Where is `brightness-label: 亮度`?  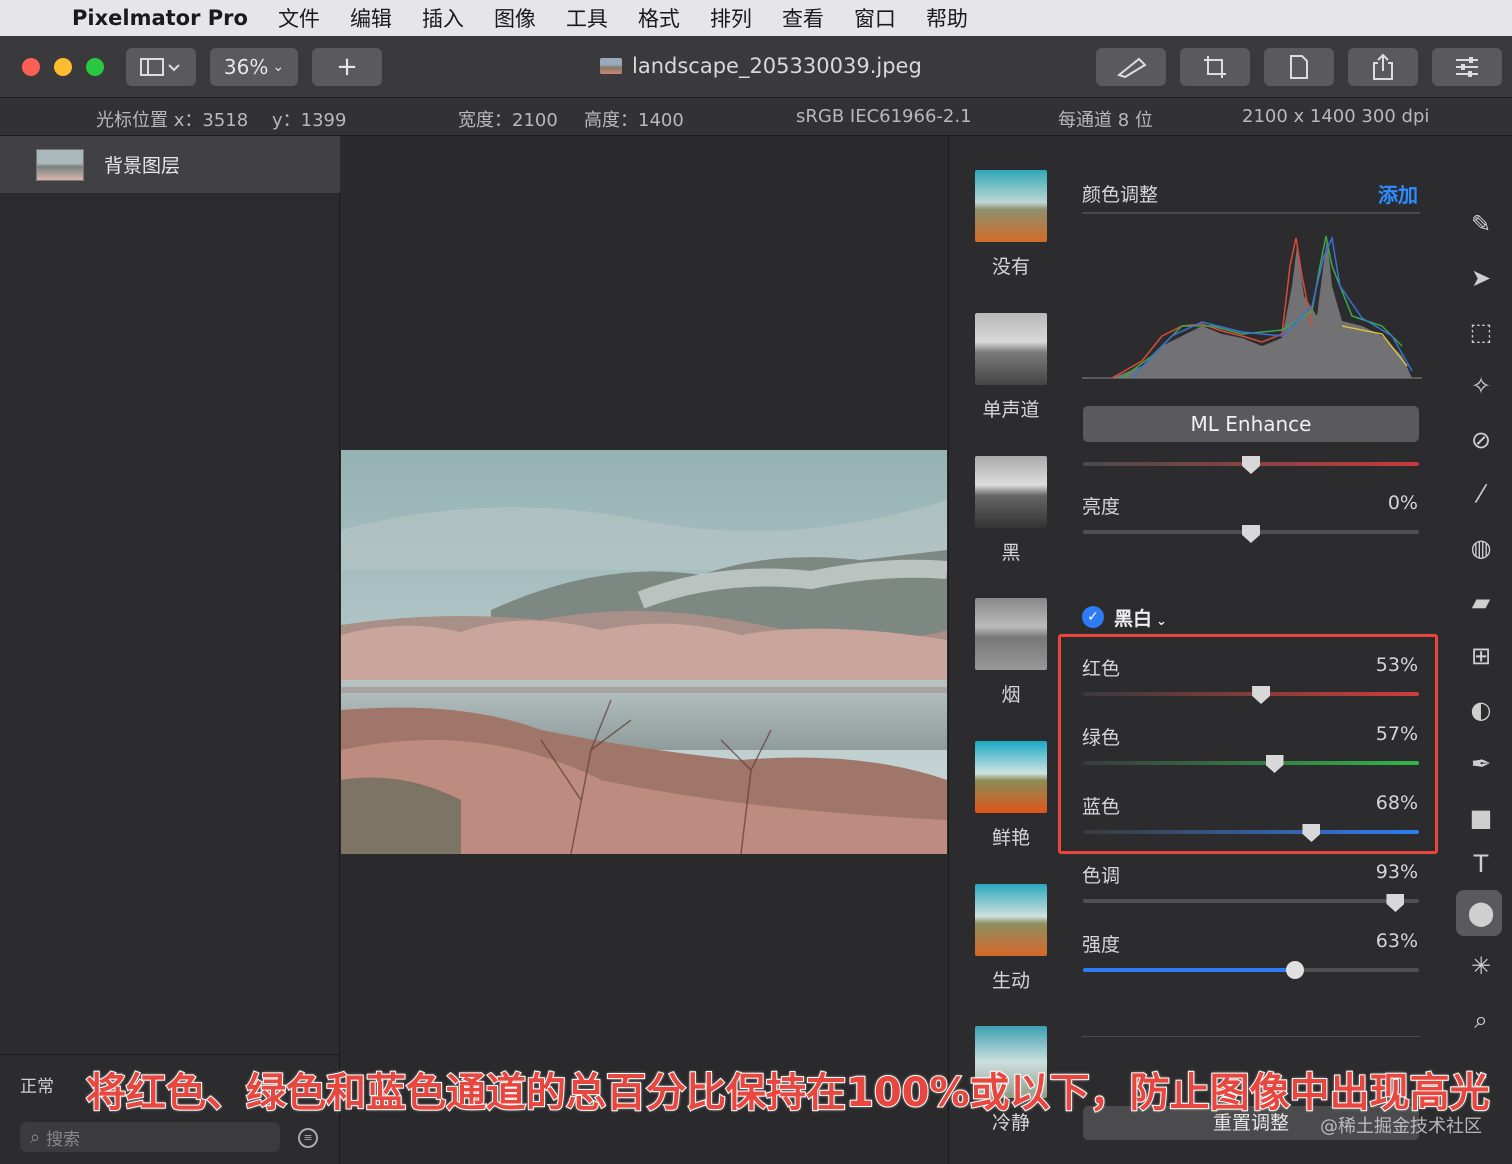
brightness-label: 亮度 is located at coordinates (1101, 507).